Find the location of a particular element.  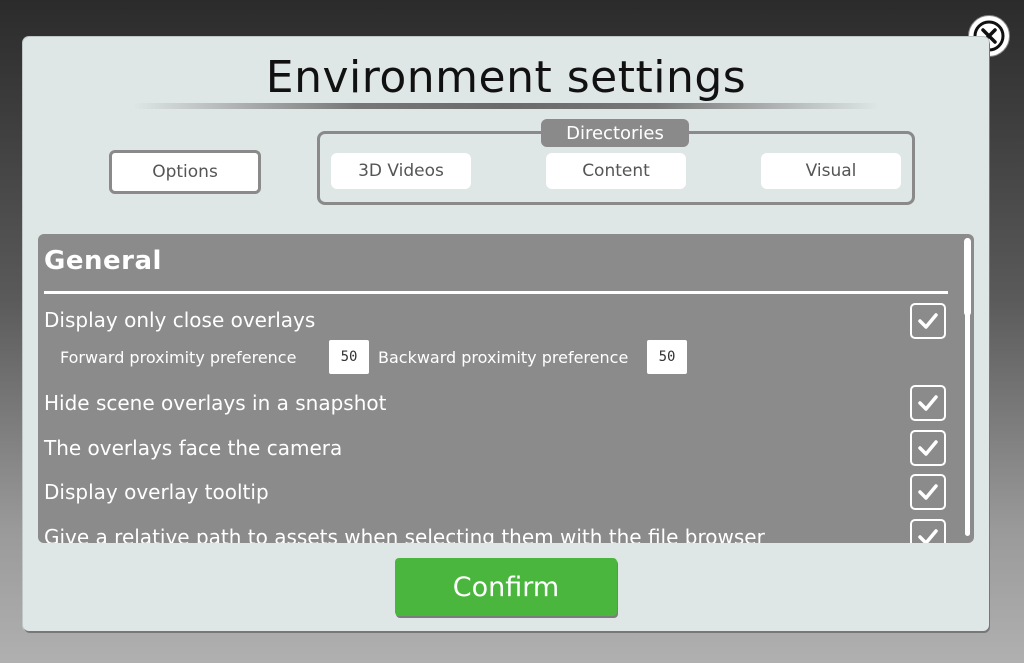

checkbox-relative-path-assets is located at coordinates (928, 531).